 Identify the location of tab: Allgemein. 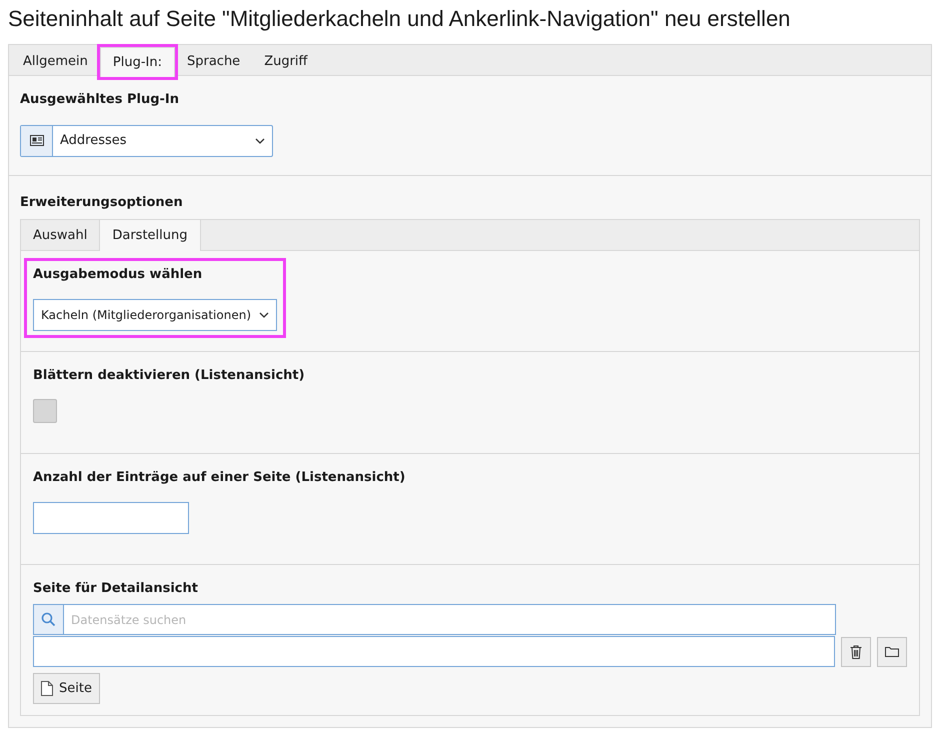
(55, 62).